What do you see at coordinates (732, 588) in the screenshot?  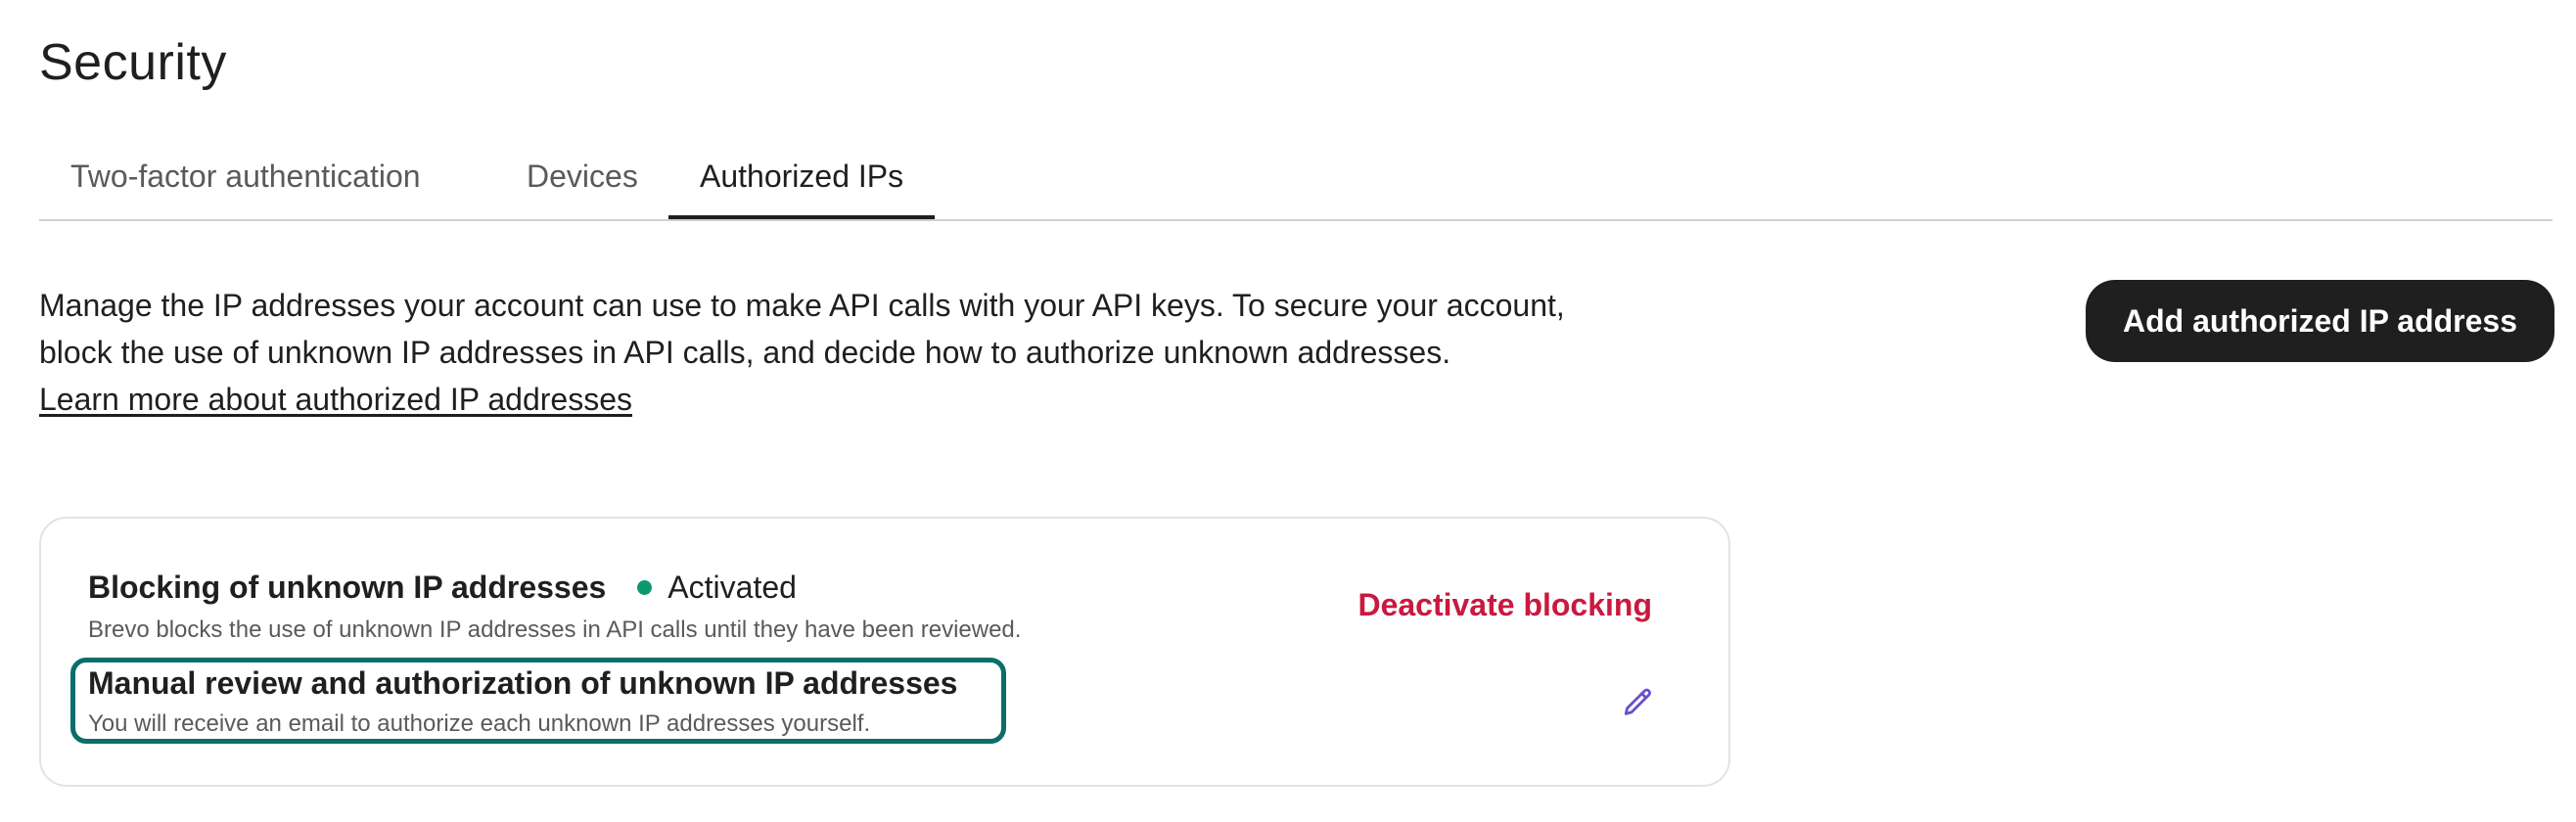 I see `status-badge: Activated` at bounding box center [732, 588].